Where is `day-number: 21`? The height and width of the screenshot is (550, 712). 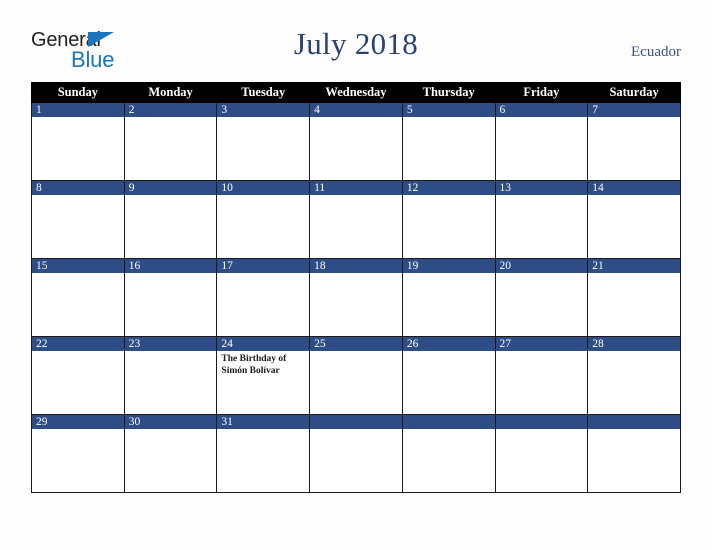 day-number: 21 is located at coordinates (634, 266).